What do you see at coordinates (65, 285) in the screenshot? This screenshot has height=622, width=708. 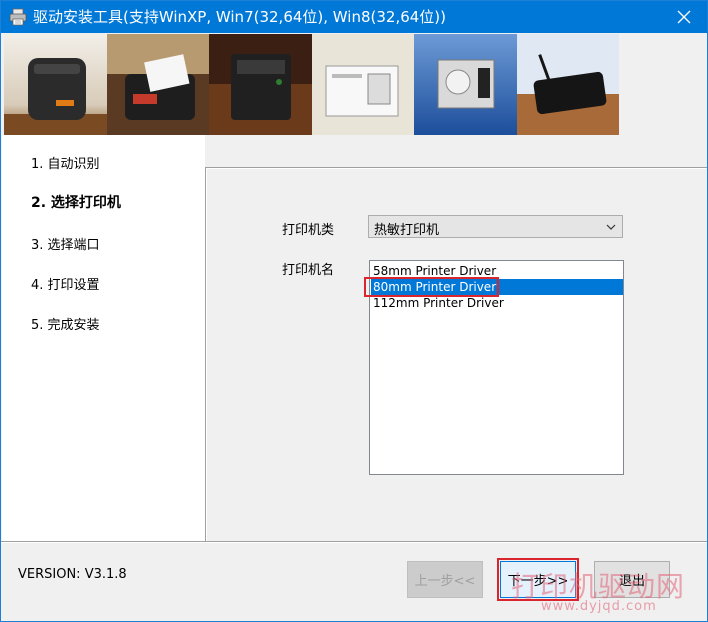 I see `step-print-settings: 4. 打印设置` at bounding box center [65, 285].